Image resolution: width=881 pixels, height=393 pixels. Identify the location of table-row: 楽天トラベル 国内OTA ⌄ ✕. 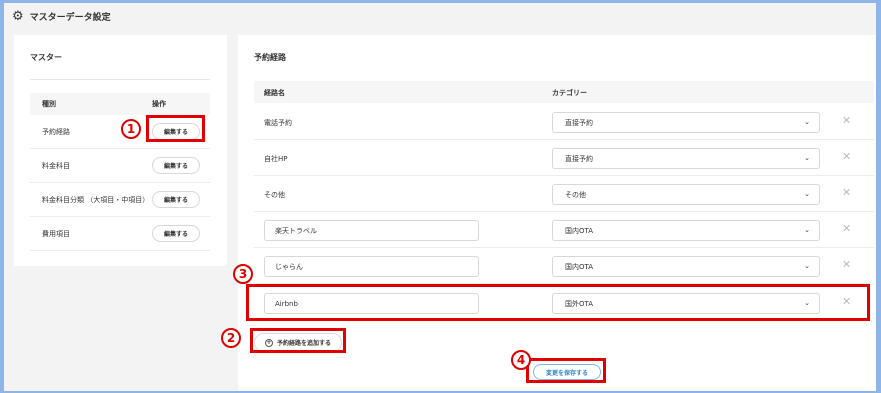
(564, 230).